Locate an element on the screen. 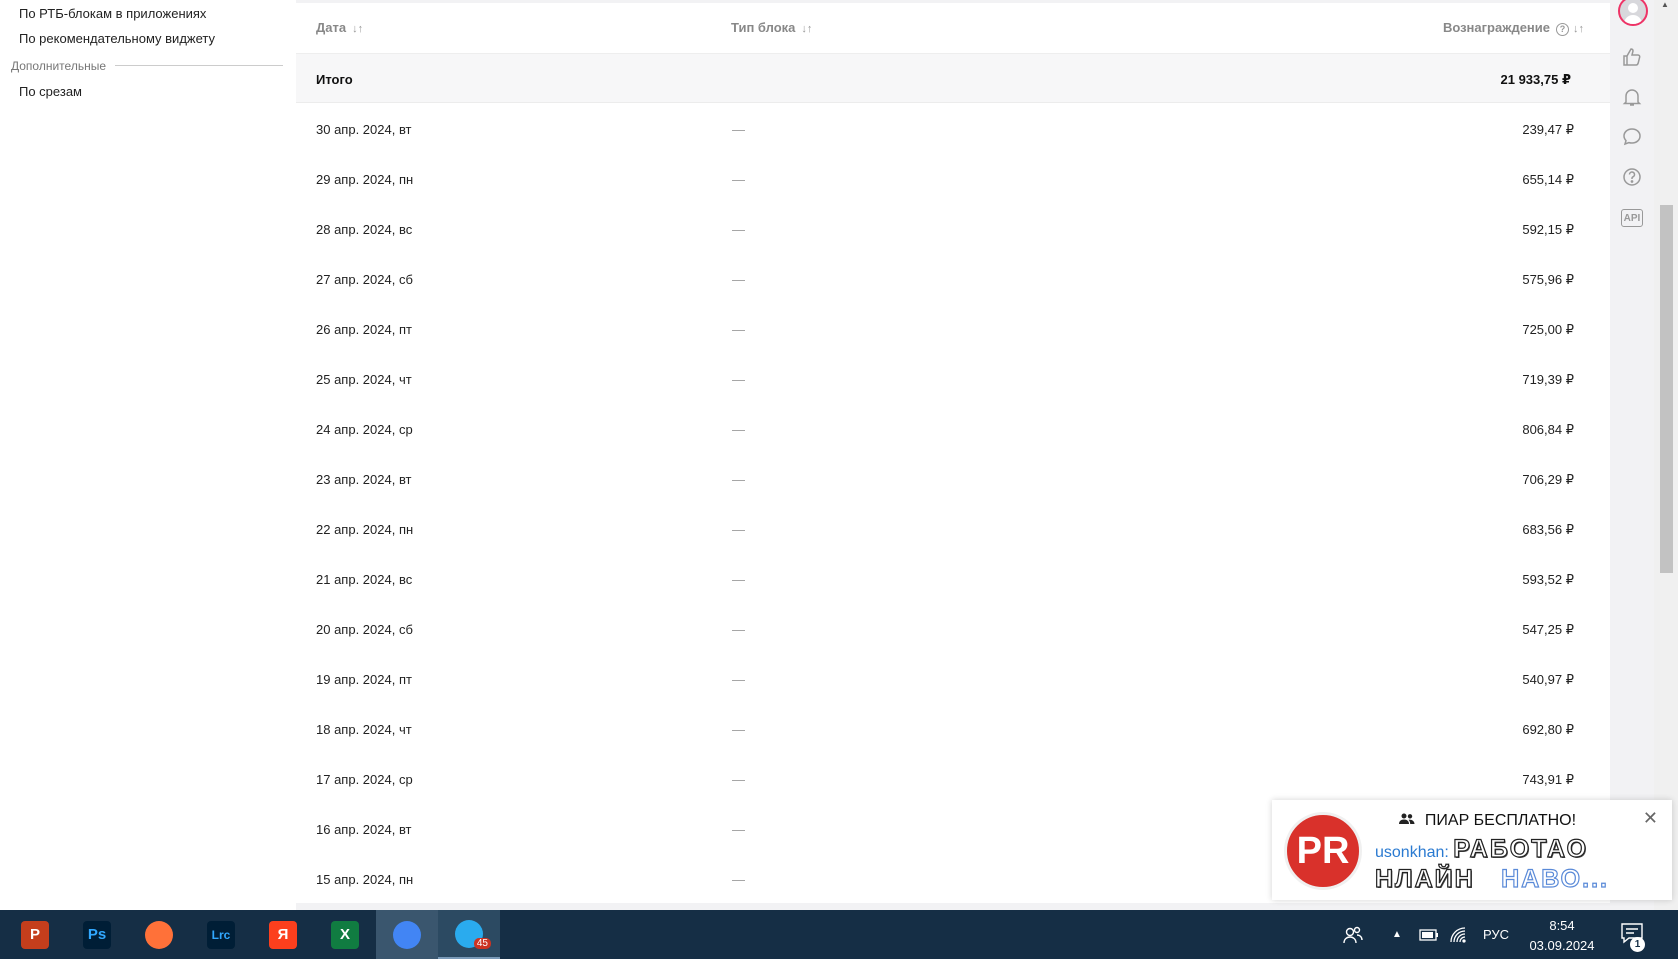 This screenshot has height=959, width=1678. clock-time: 8:54 is located at coordinates (1562, 925).